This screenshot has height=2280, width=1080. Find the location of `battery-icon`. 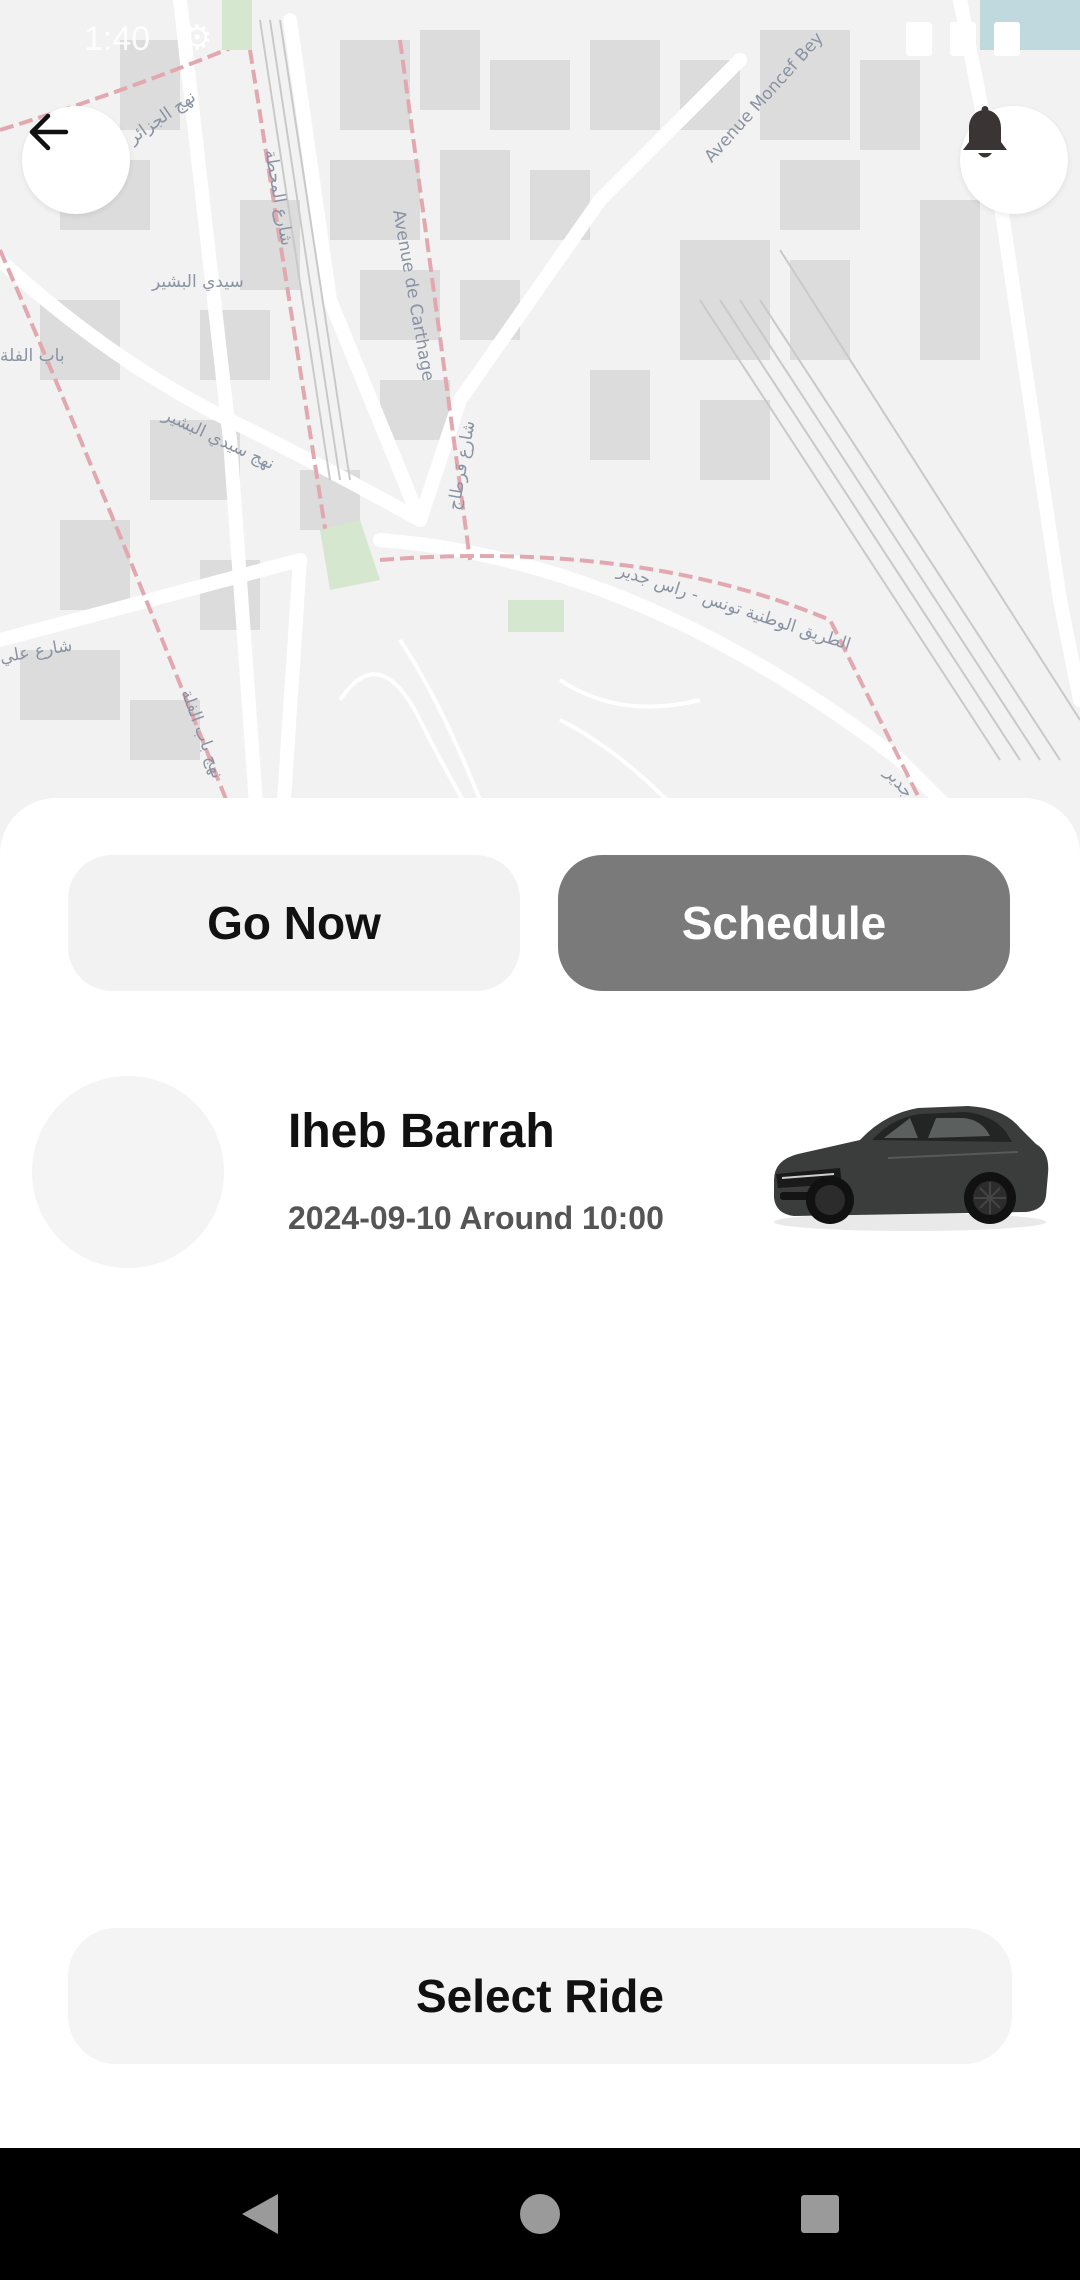

battery-icon is located at coordinates (1007, 39).